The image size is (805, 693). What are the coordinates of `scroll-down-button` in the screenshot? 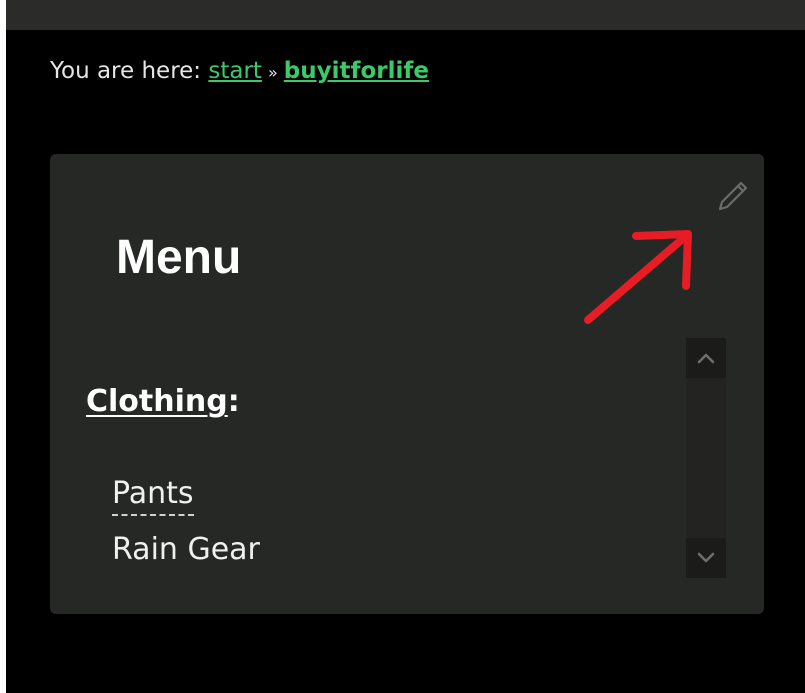 It's located at (706, 558).